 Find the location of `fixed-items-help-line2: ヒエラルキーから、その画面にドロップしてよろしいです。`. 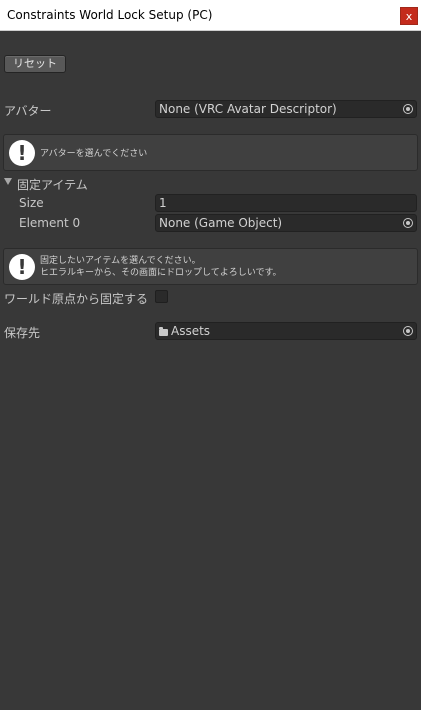

fixed-items-help-line2: ヒエラルキーから、その画面にドロップしてよろしいです。 is located at coordinates (161, 273).